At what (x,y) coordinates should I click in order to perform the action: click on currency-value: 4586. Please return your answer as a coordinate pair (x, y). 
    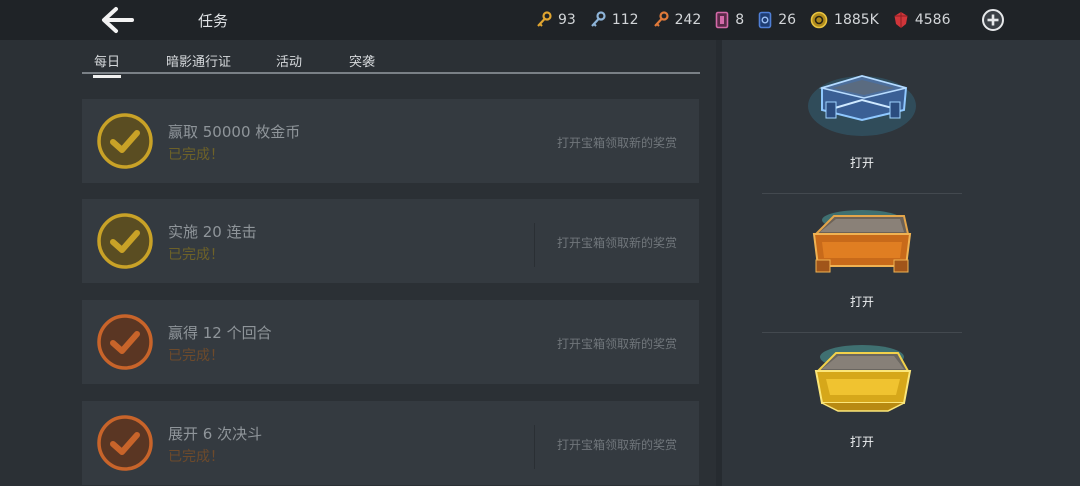
    Looking at the image, I should click on (932, 20).